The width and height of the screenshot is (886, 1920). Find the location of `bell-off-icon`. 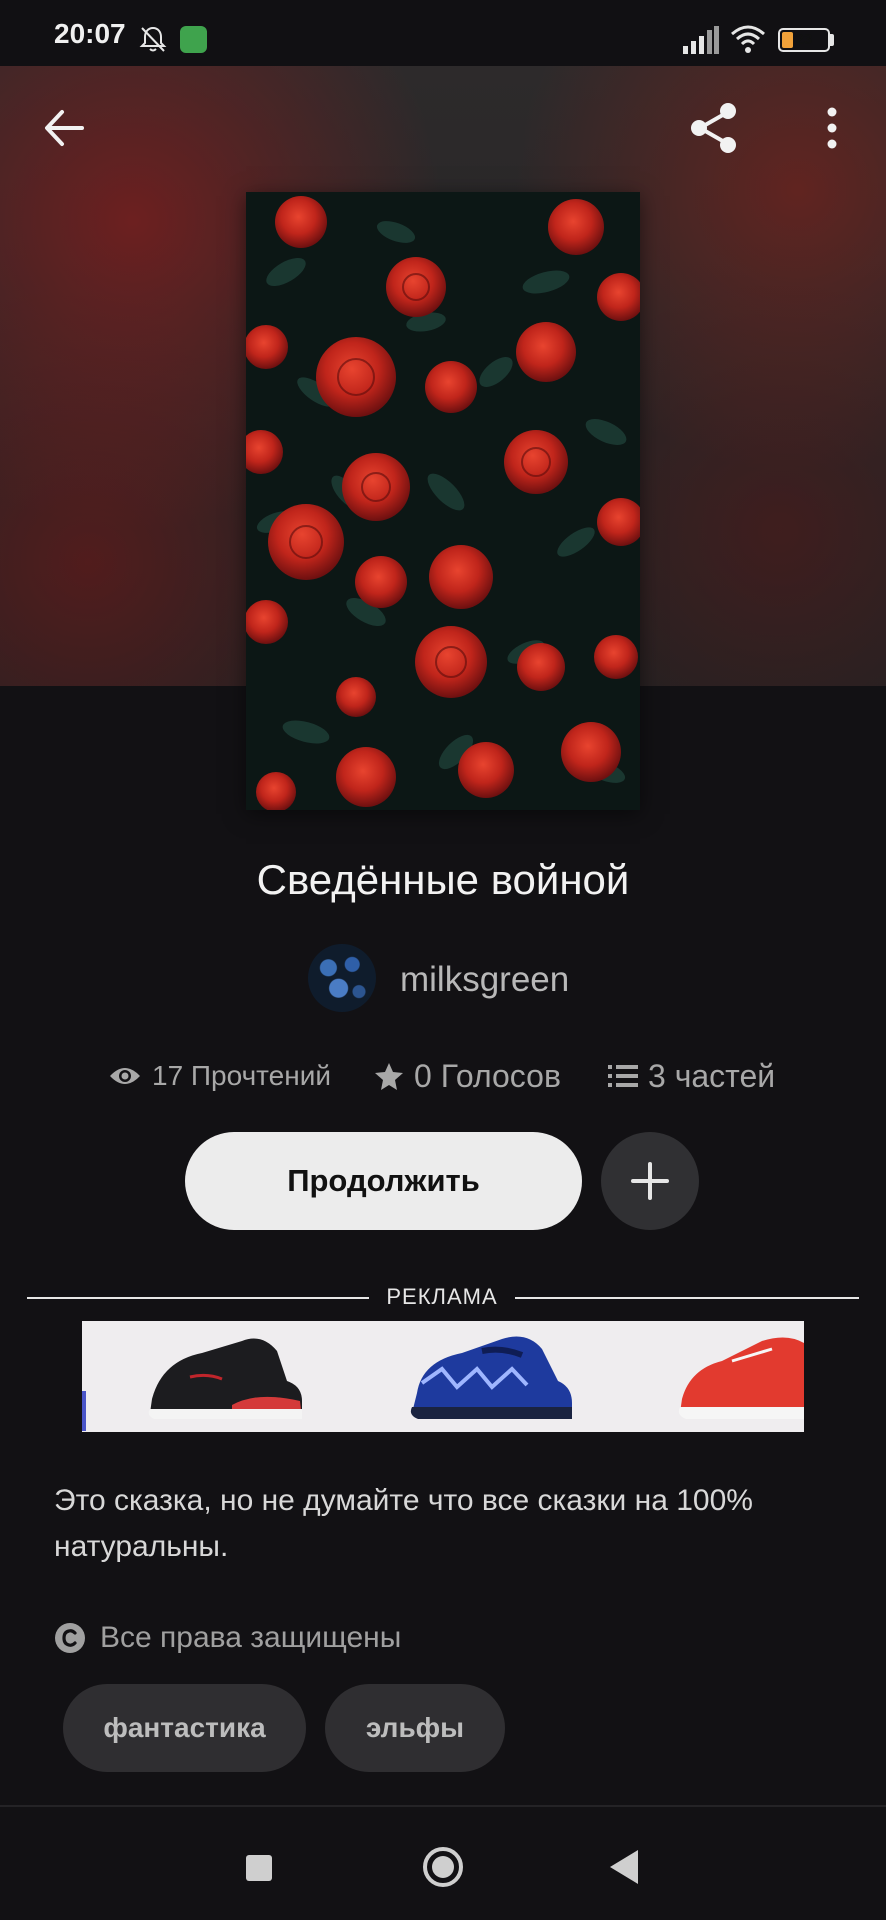

bell-off-icon is located at coordinates (153, 39).